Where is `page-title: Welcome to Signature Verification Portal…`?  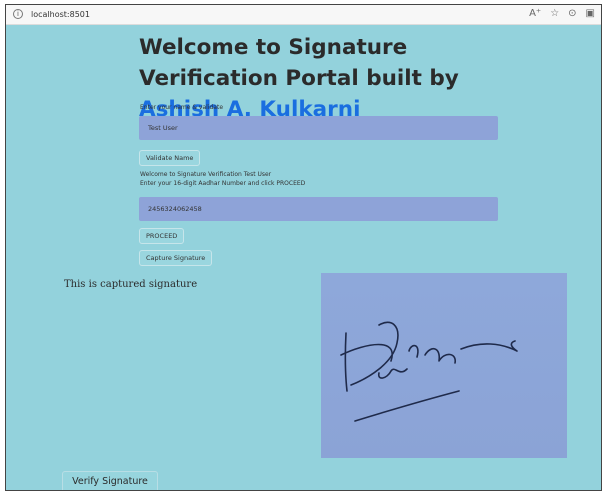 page-title: Welcome to Signature Verification Portal… is located at coordinates (329, 78).